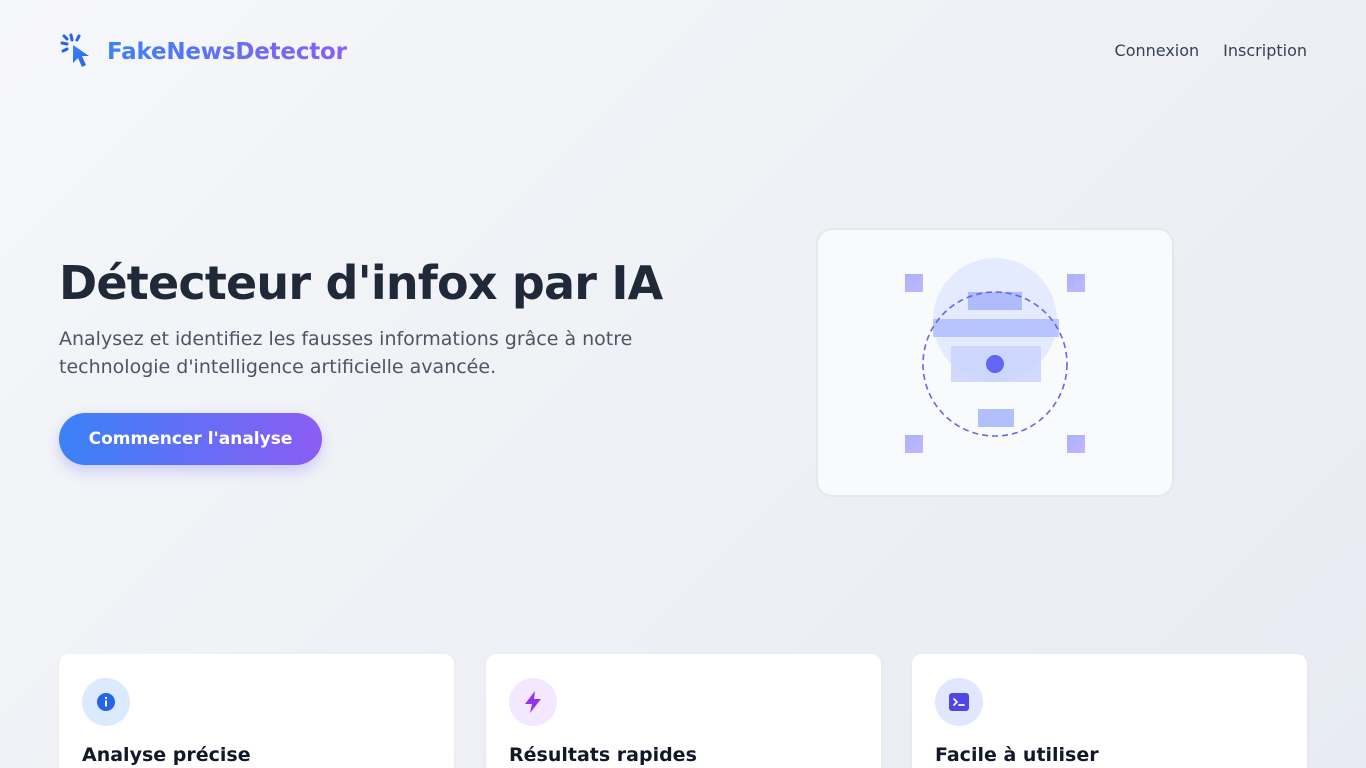 This screenshot has height=768, width=1366. What do you see at coordinates (74, 50) in the screenshot?
I see `cursor-click-icon` at bounding box center [74, 50].